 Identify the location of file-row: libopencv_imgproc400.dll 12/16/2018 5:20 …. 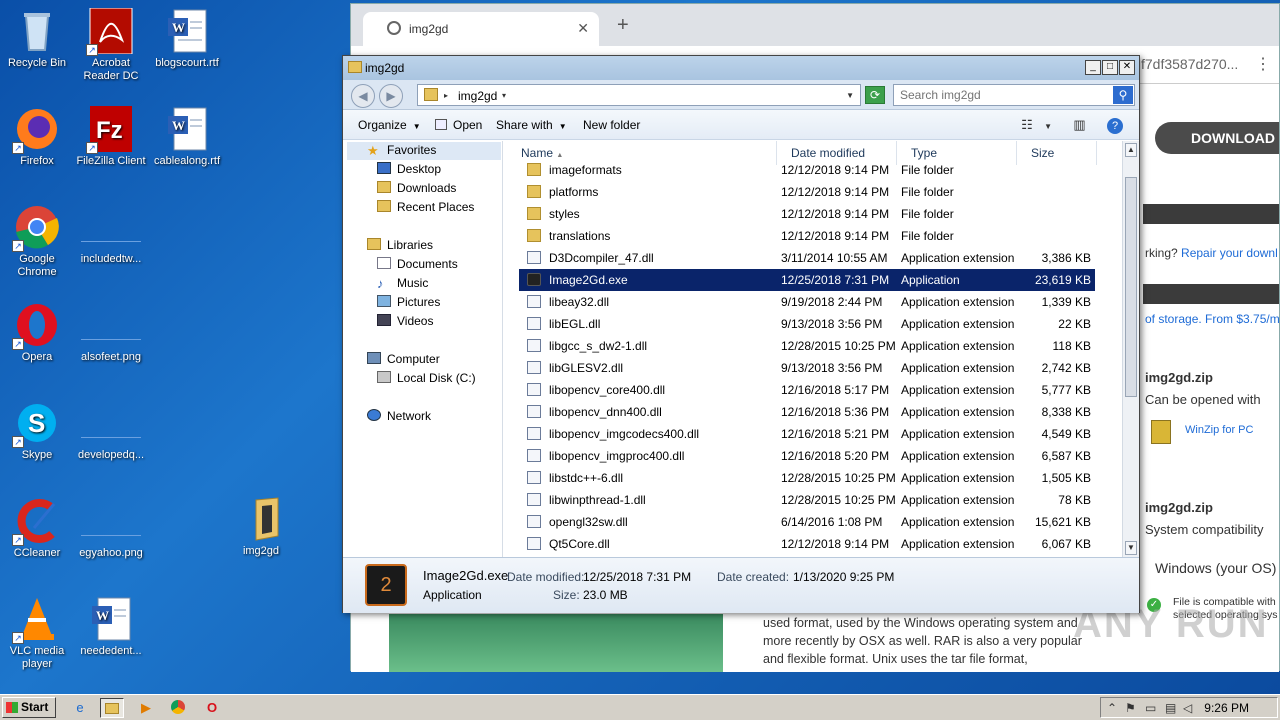
(807, 456).